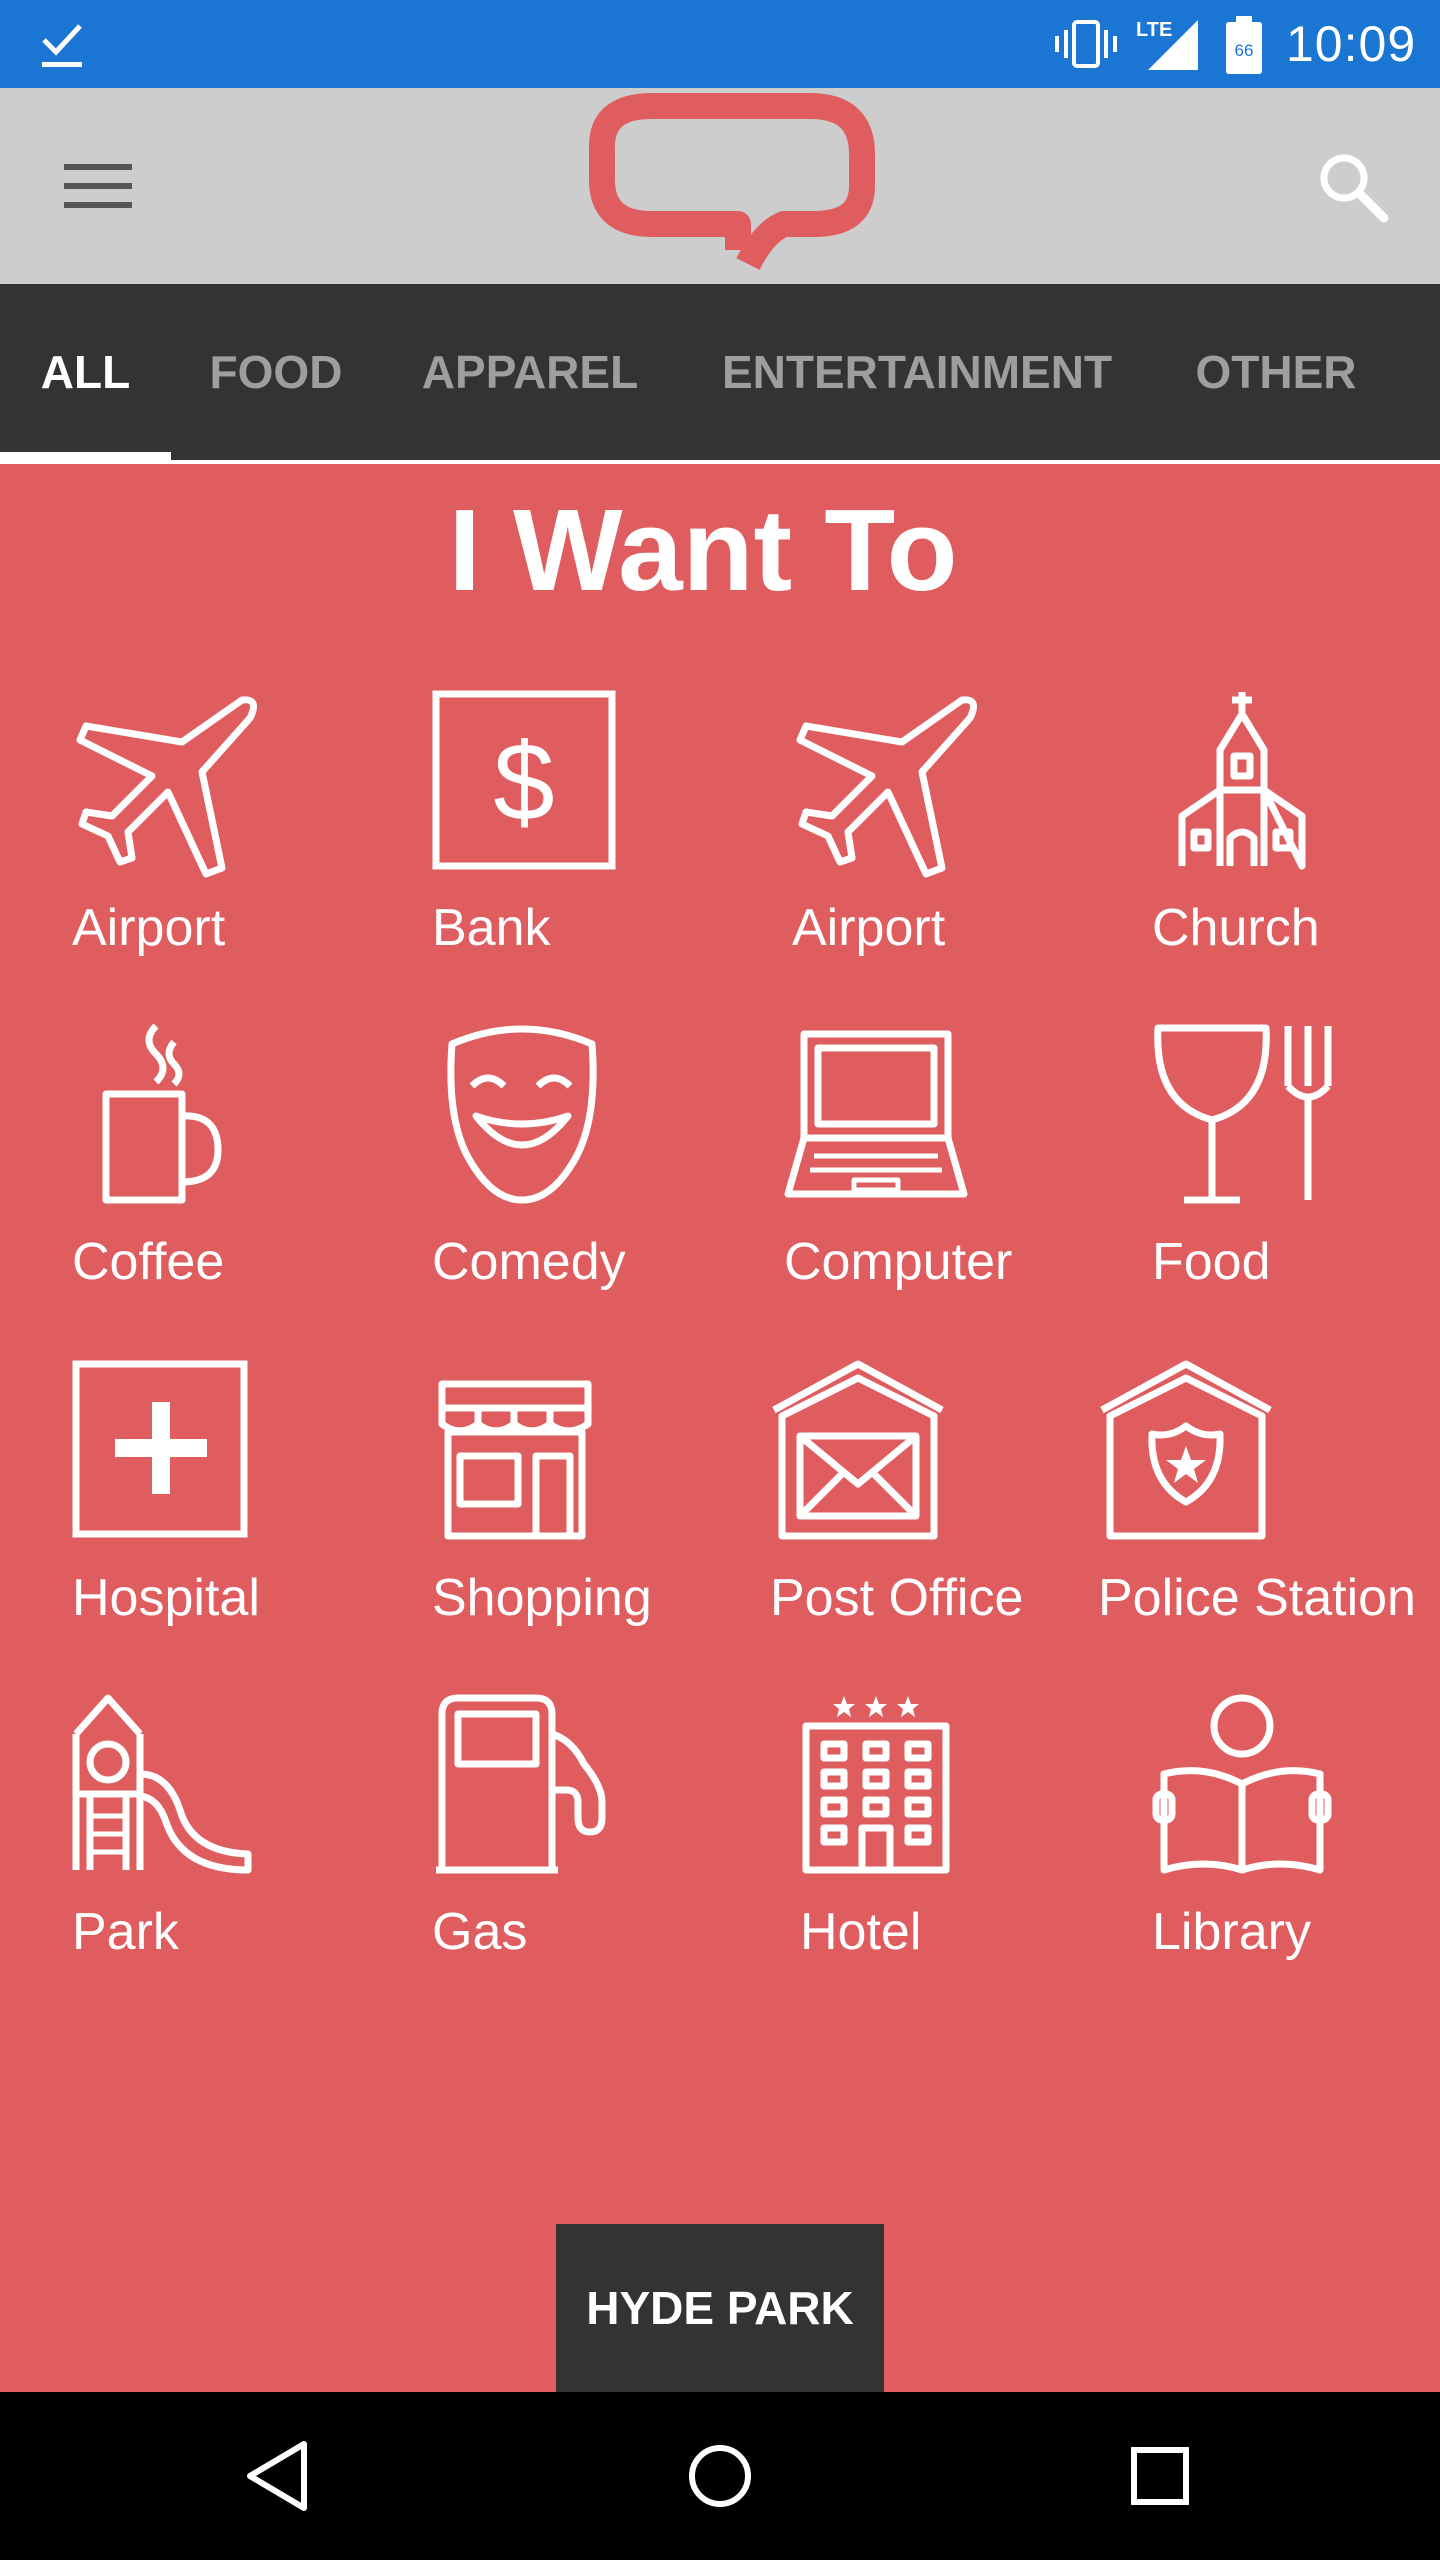 This screenshot has width=1440, height=2560. Describe the element at coordinates (1257, 1598) in the screenshot. I see `category-label: Police Station` at that location.